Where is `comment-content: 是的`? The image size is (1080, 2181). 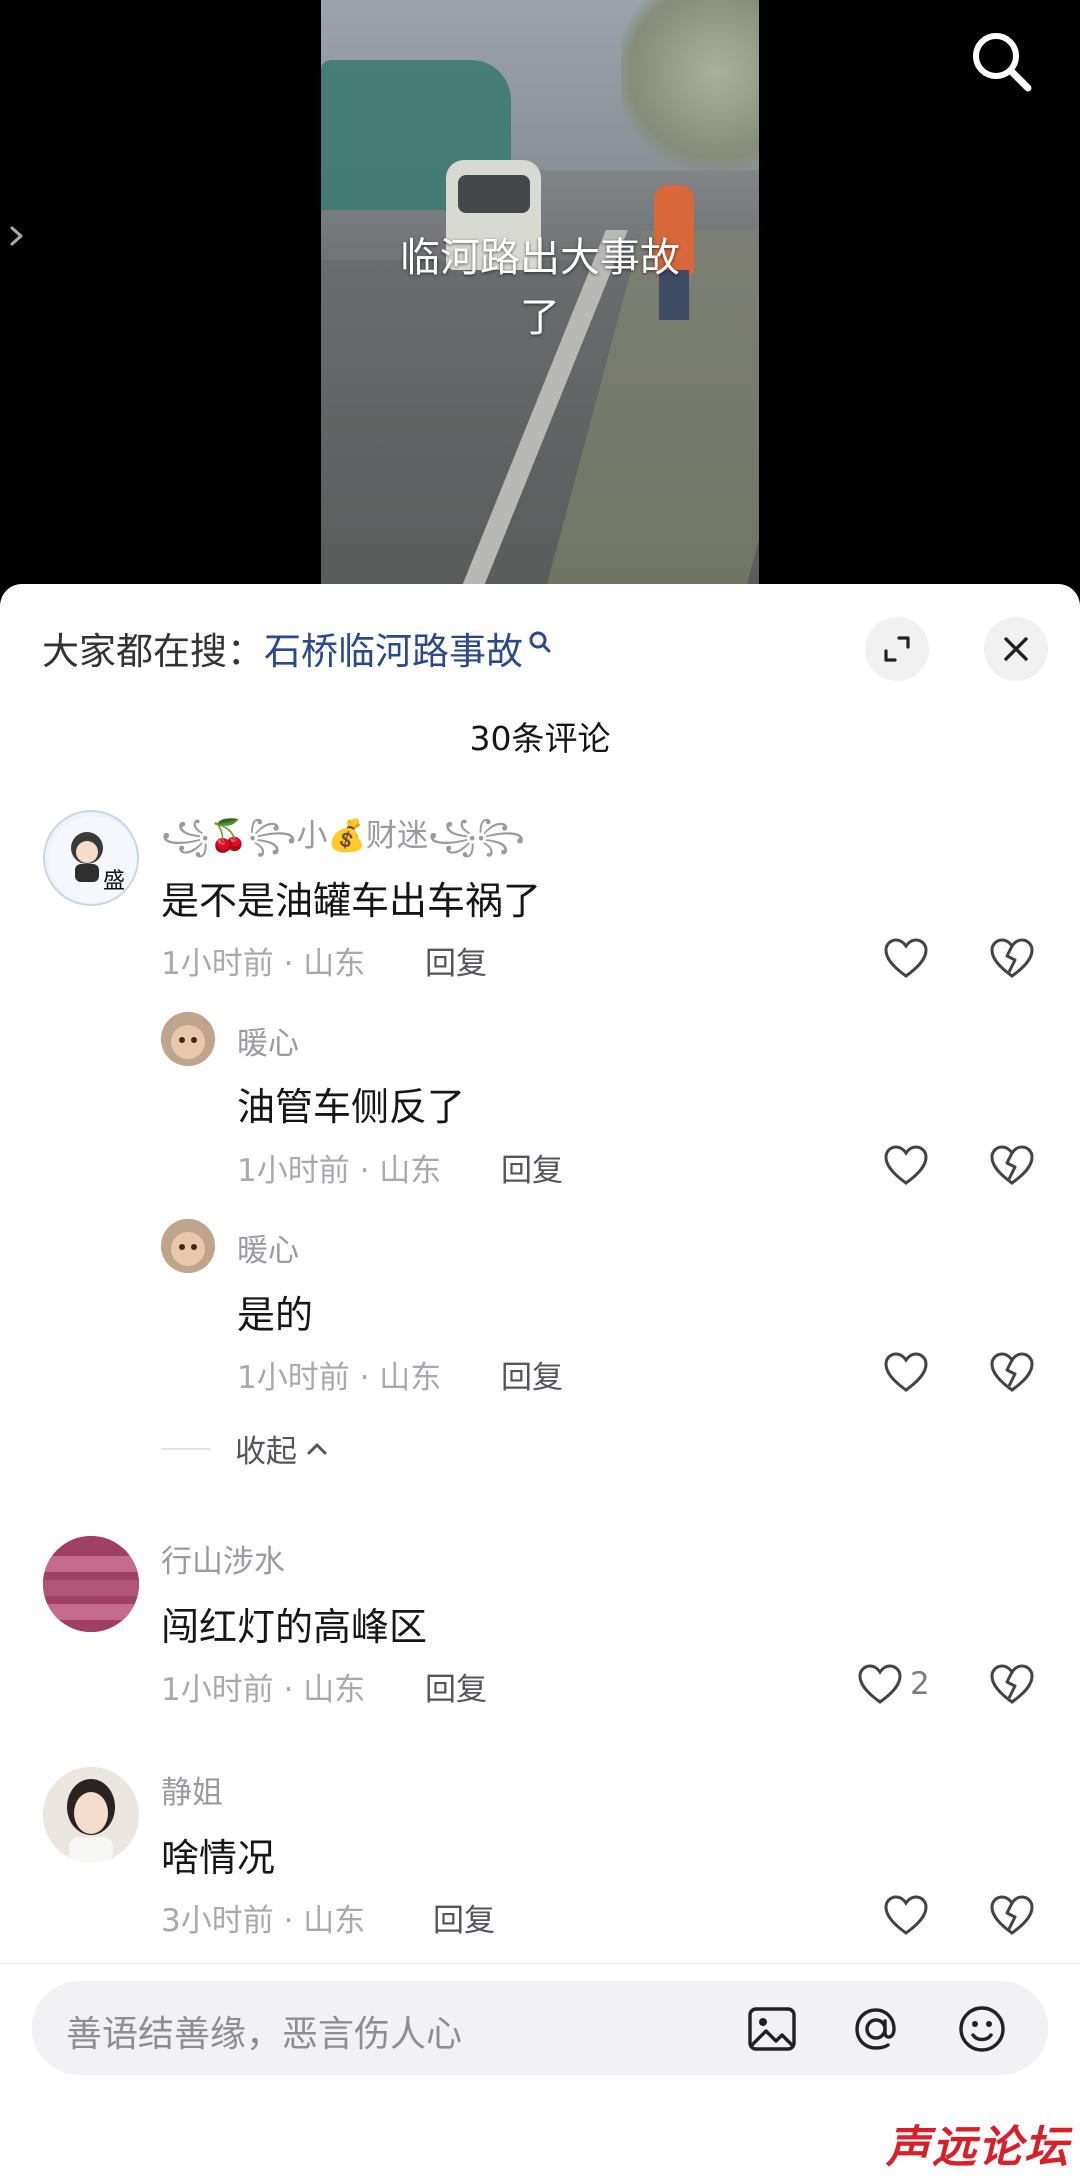 comment-content: 是的 is located at coordinates (275, 1315).